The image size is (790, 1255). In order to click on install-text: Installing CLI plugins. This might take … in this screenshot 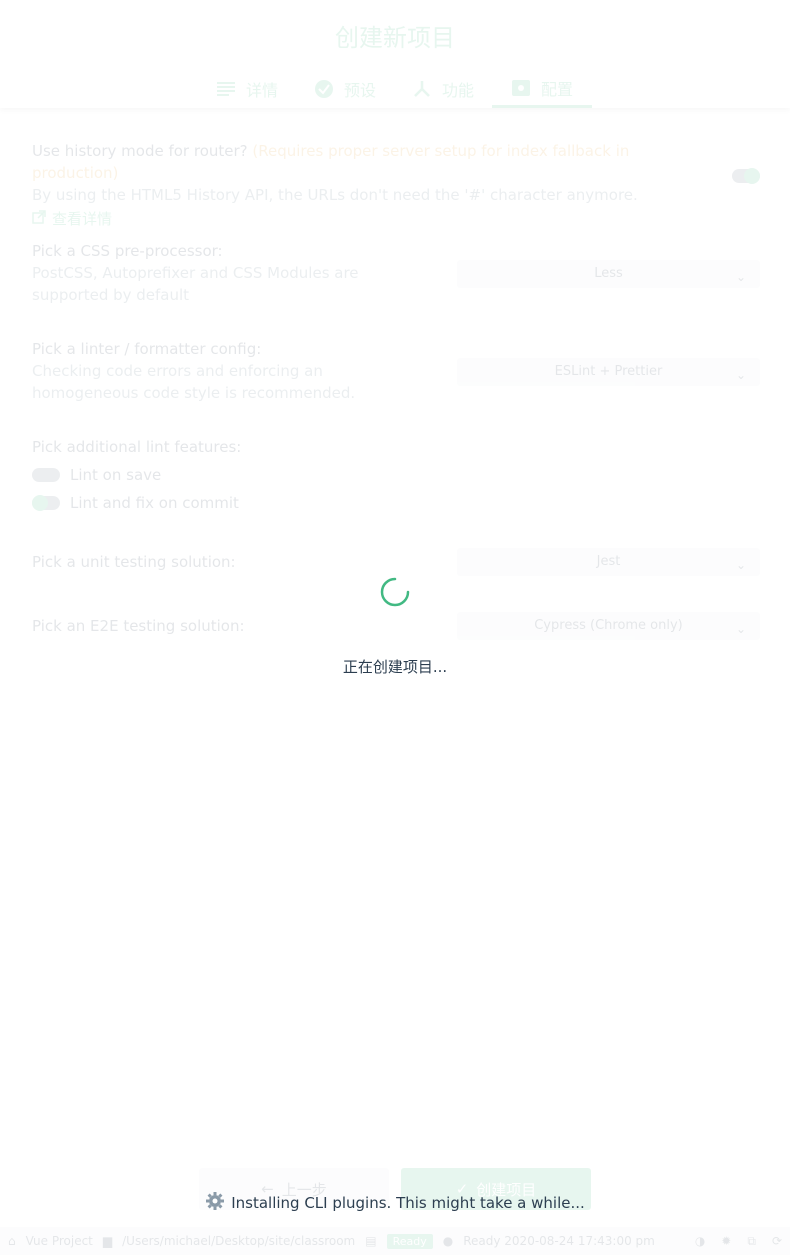, I will do `click(408, 1203)`.